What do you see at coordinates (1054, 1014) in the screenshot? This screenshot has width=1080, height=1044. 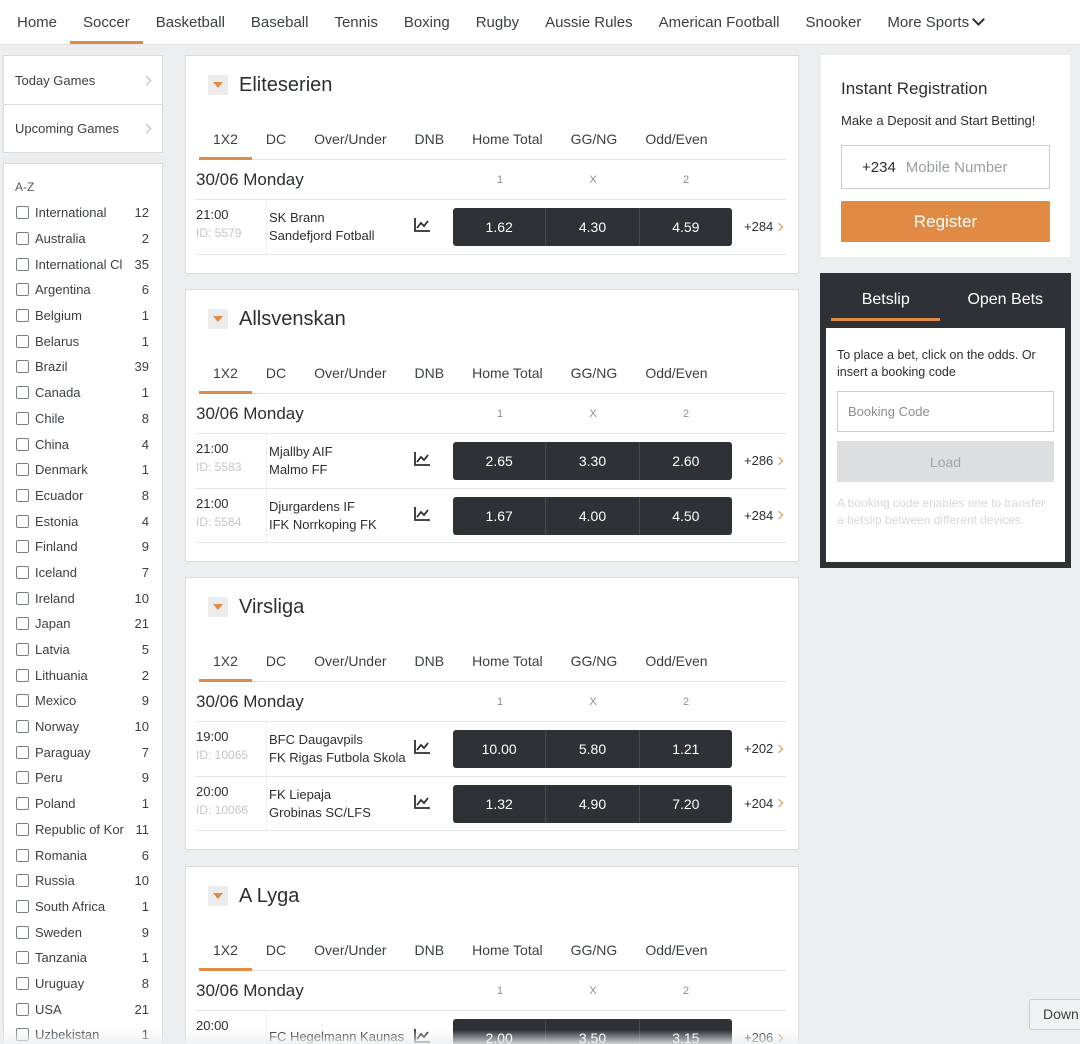 I see `down-button: Down` at bounding box center [1054, 1014].